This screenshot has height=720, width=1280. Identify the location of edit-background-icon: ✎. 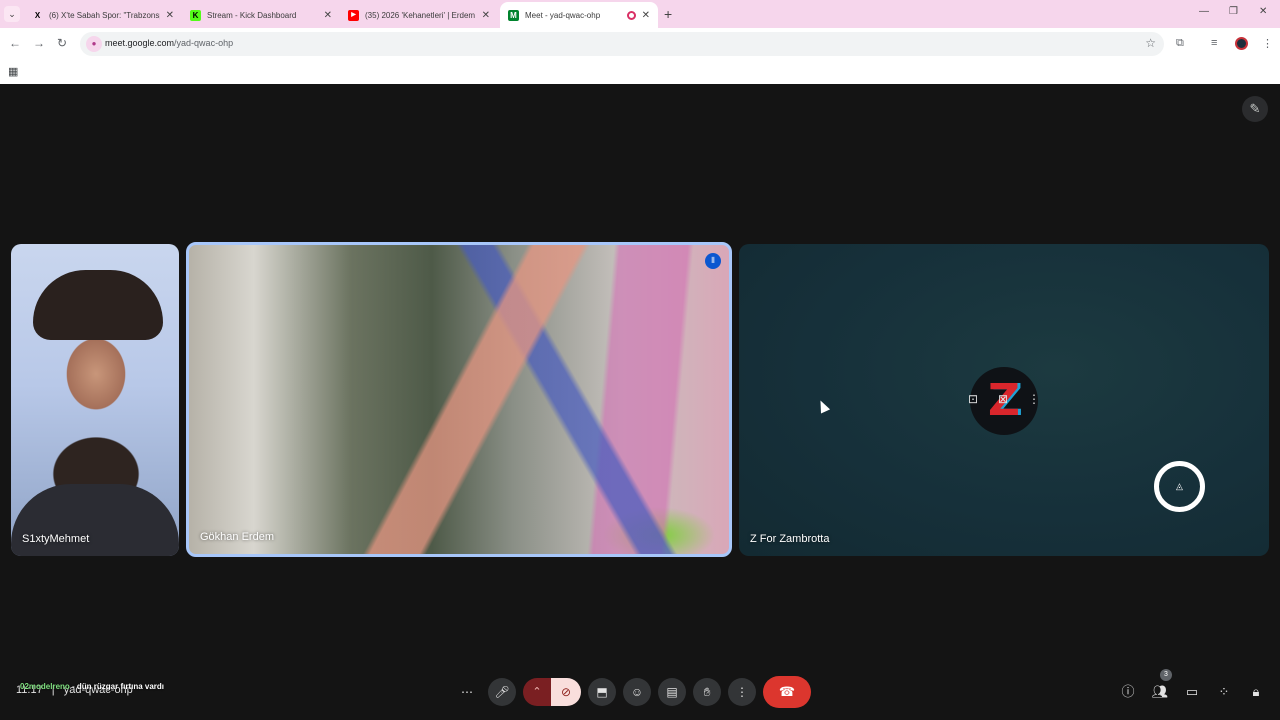
(1255, 109).